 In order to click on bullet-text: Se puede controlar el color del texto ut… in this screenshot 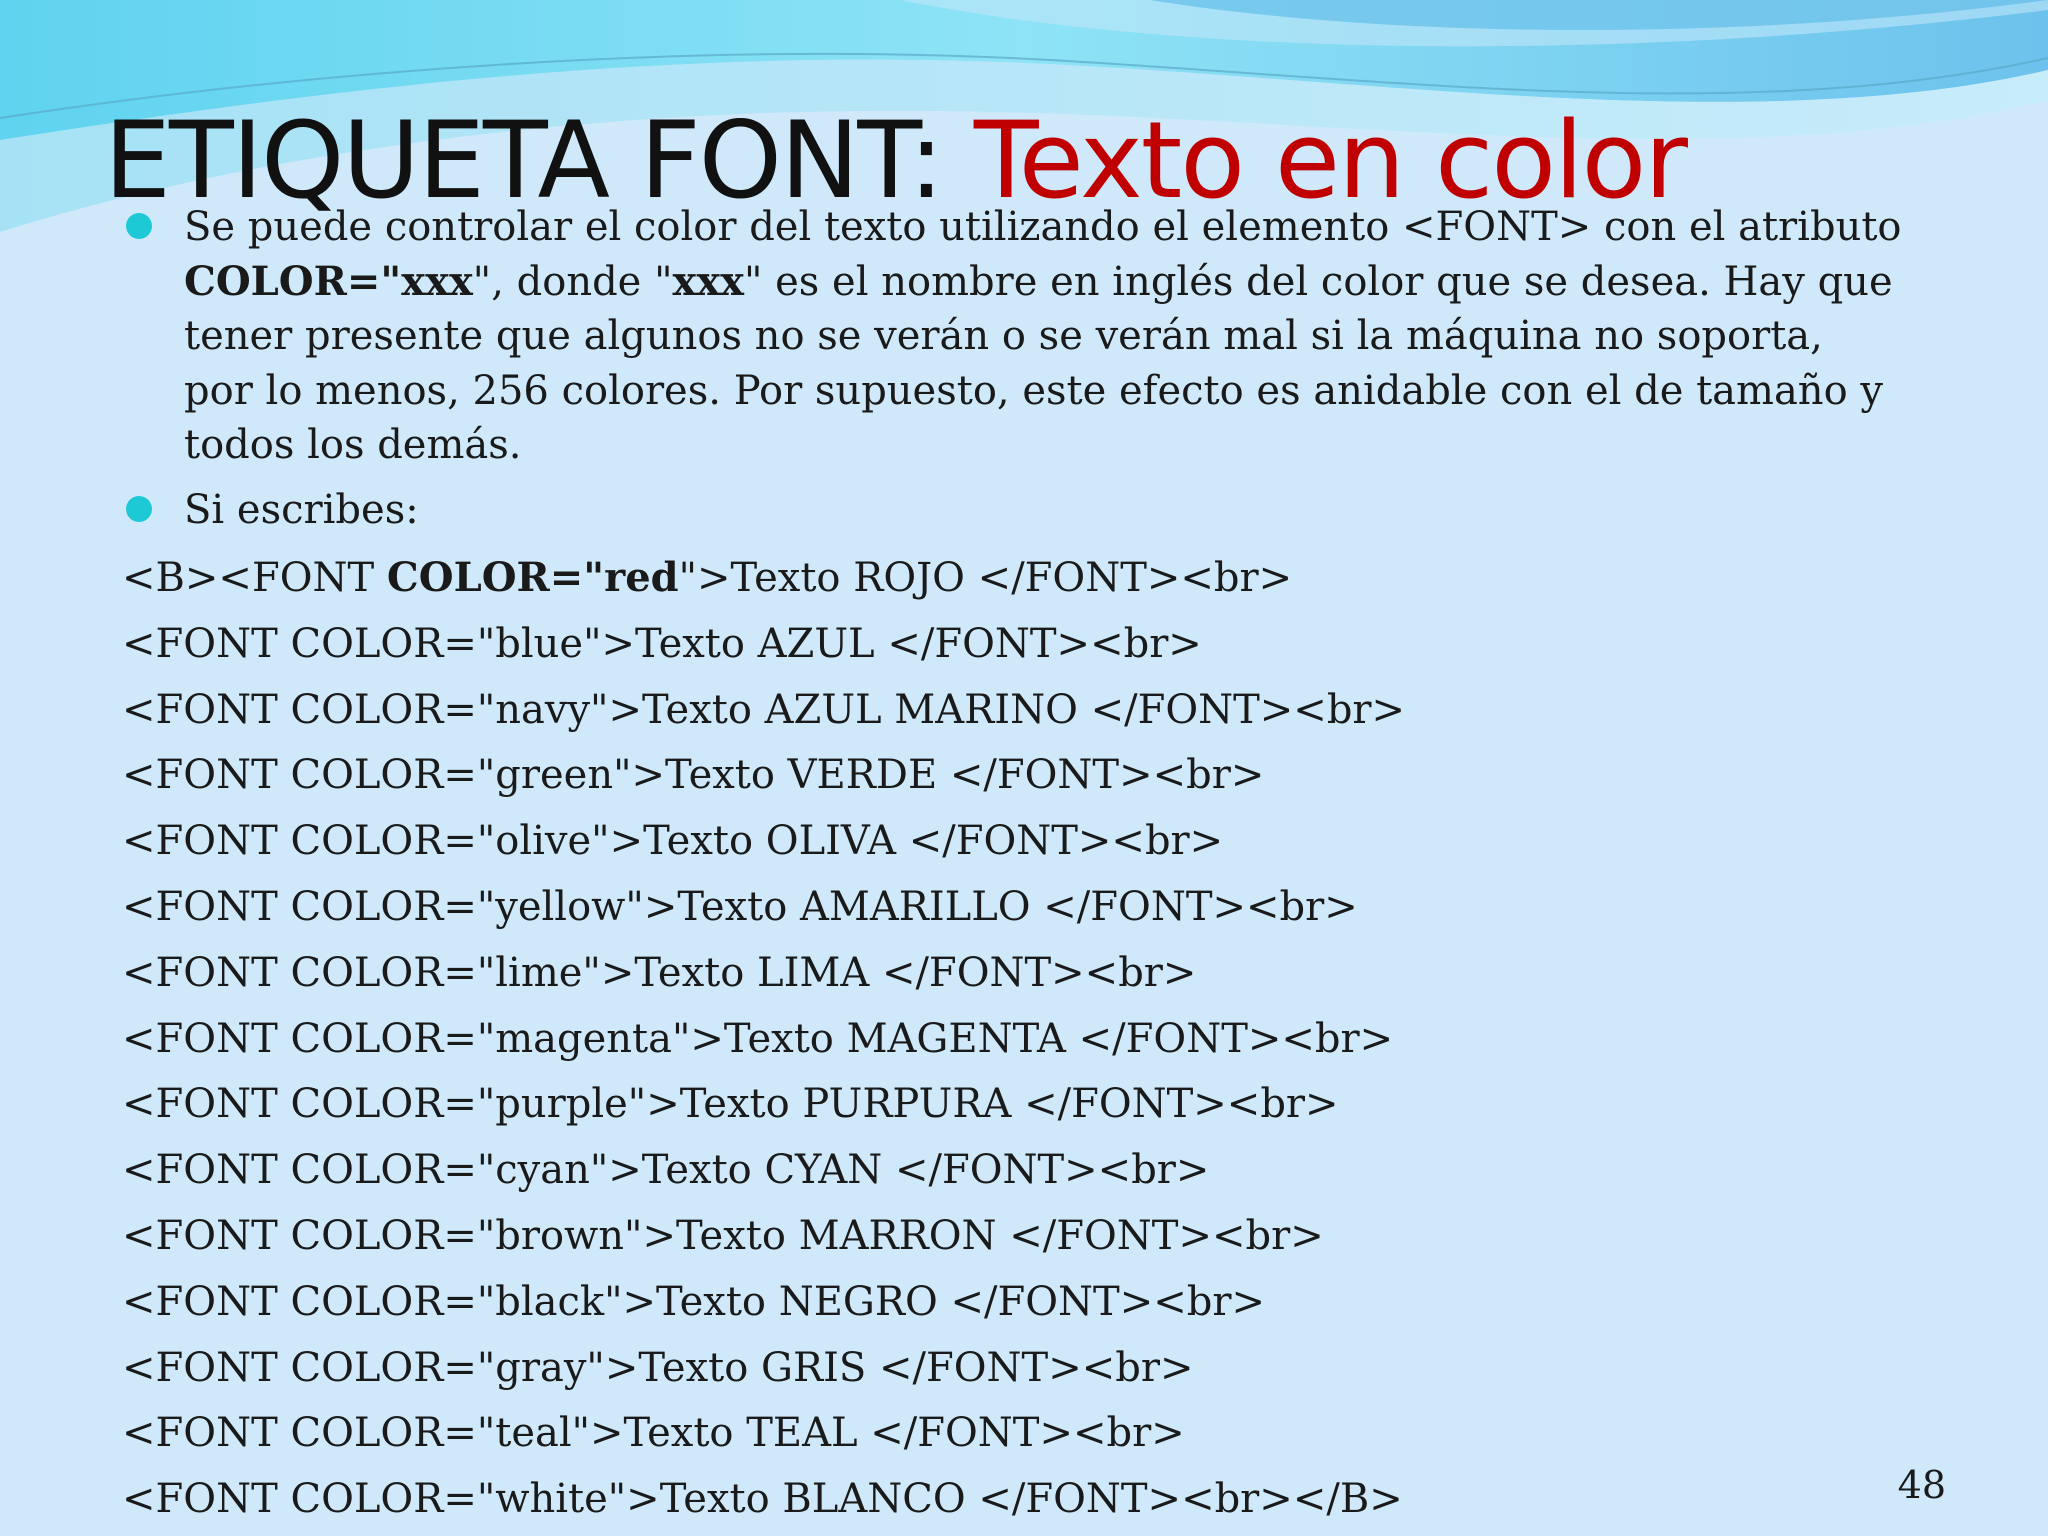, I will do `click(1043, 227)`.